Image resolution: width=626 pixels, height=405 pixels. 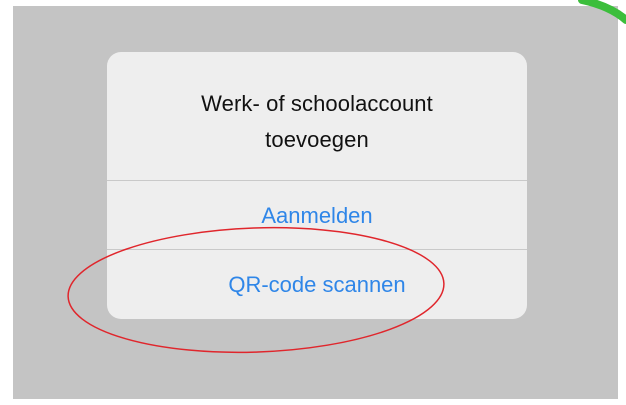 What do you see at coordinates (317, 139) in the screenshot?
I see `dialog-title-line-2: toevoegen` at bounding box center [317, 139].